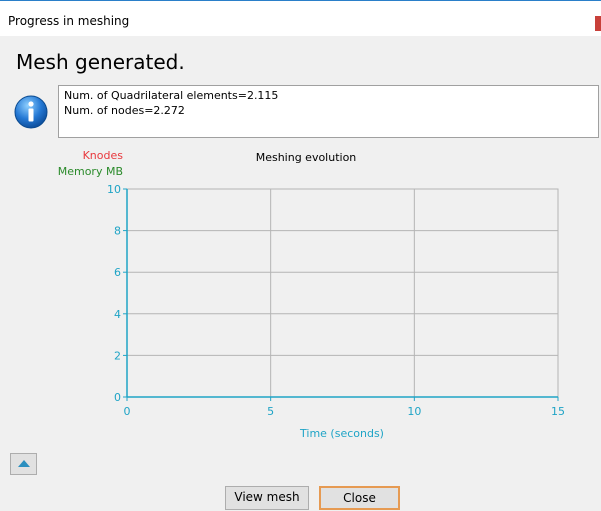  I want to click on y-axis-label-knodes: Knodes, so click(103, 155).